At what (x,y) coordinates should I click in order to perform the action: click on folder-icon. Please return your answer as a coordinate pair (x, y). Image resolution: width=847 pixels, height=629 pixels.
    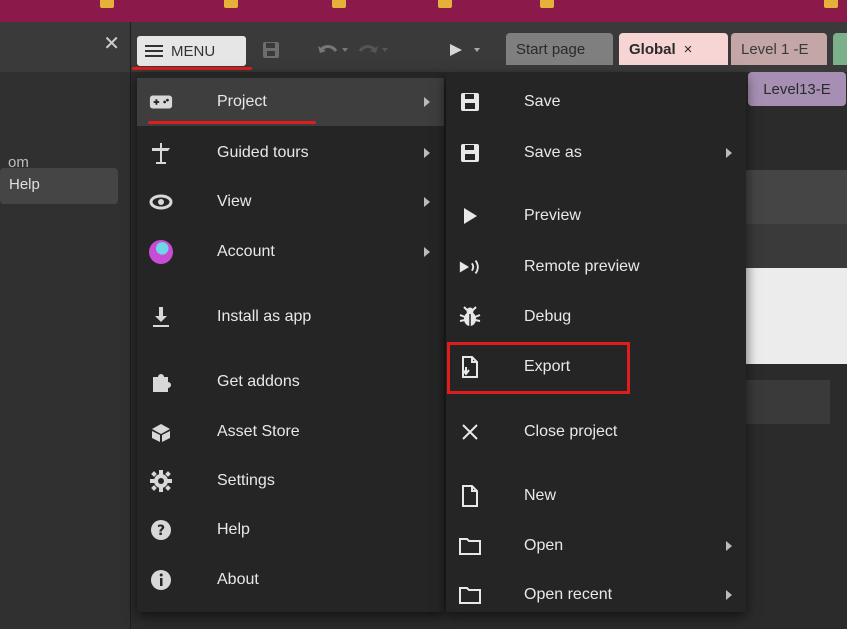
    Looking at the image, I should click on (470, 546).